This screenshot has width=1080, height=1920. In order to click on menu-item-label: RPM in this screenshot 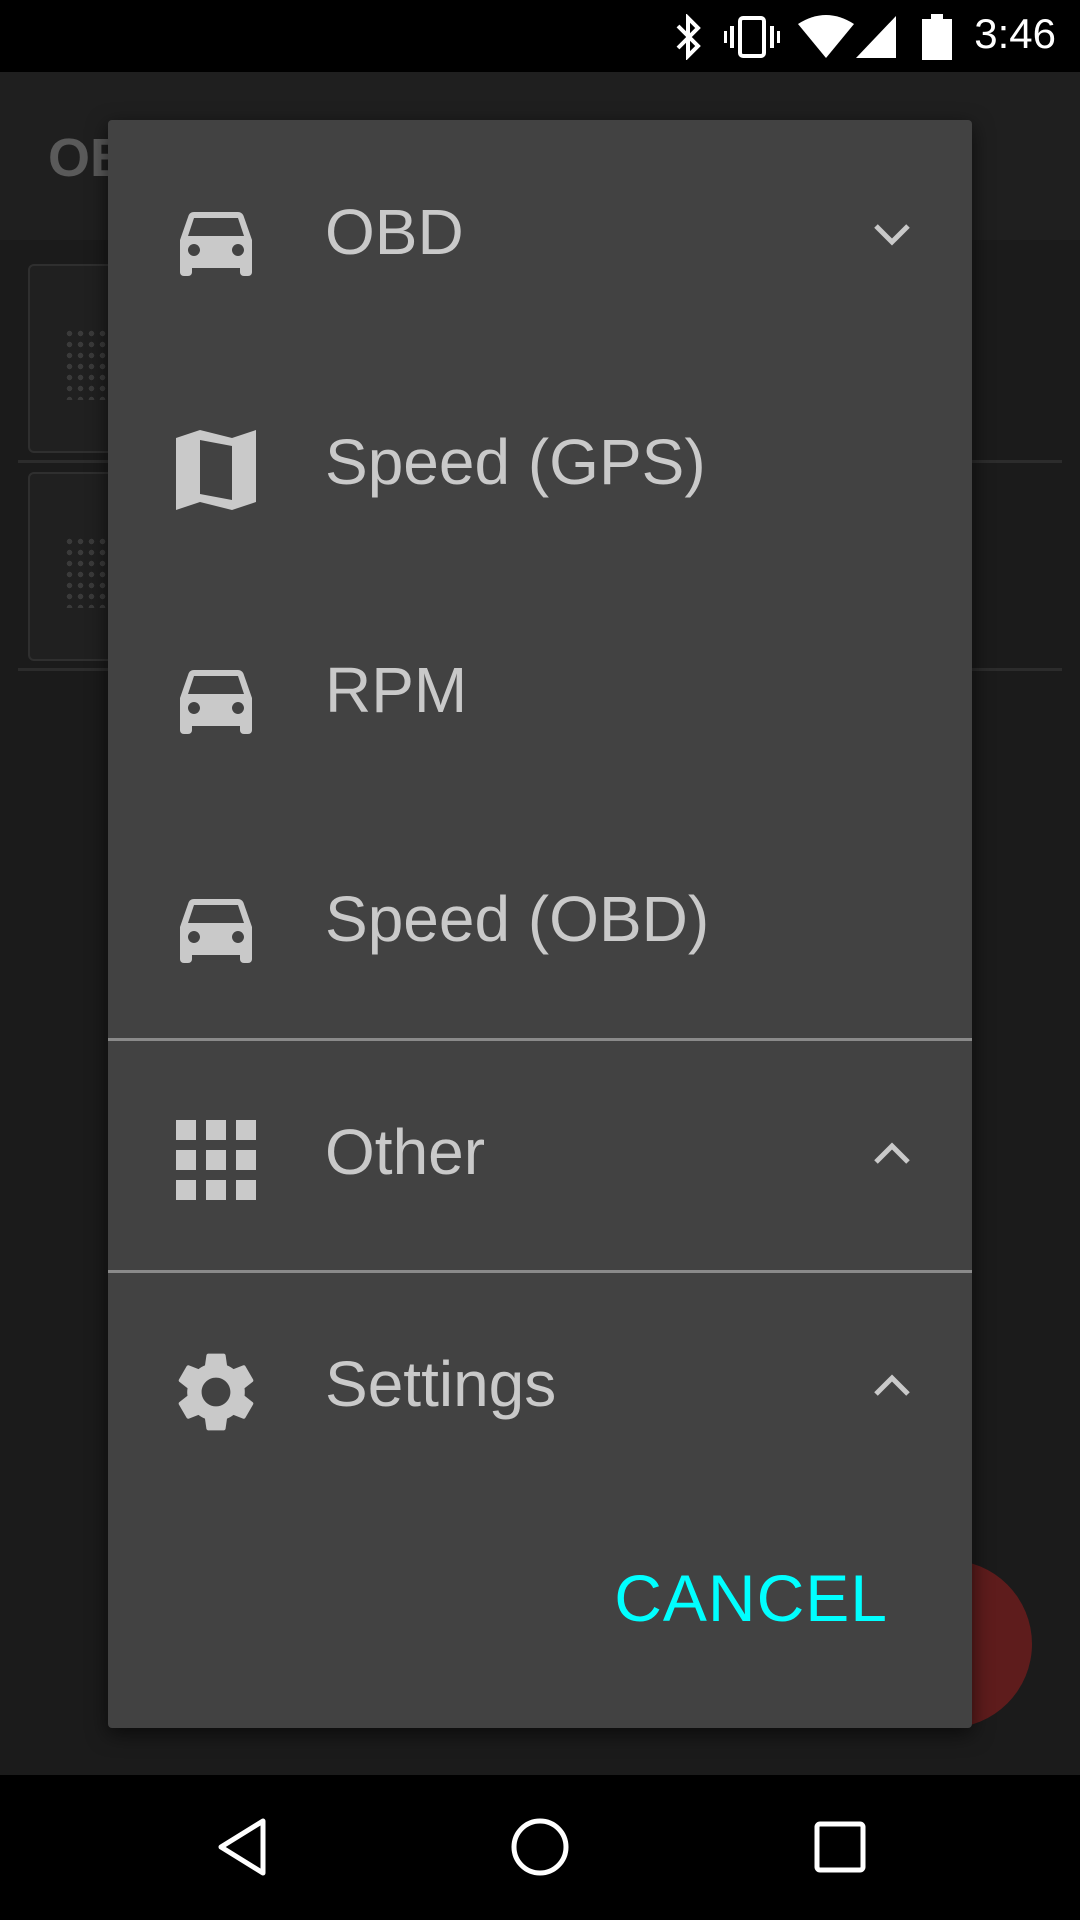, I will do `click(396, 690)`.